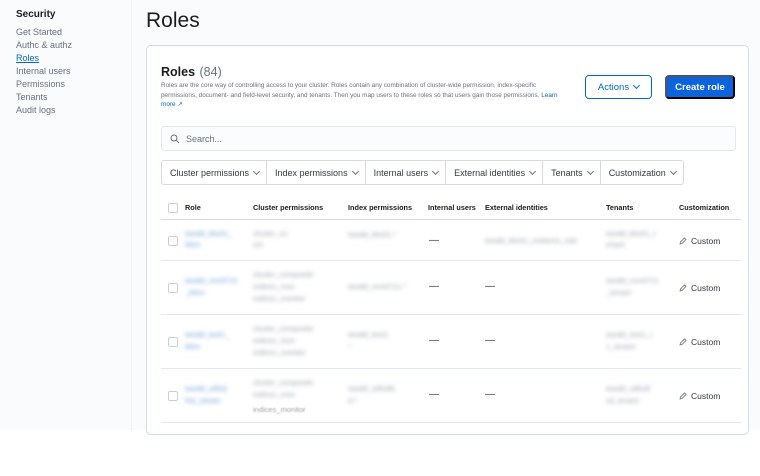 This screenshot has height=476, width=760. I want to click on filter-label: Cluster permissions, so click(210, 172).